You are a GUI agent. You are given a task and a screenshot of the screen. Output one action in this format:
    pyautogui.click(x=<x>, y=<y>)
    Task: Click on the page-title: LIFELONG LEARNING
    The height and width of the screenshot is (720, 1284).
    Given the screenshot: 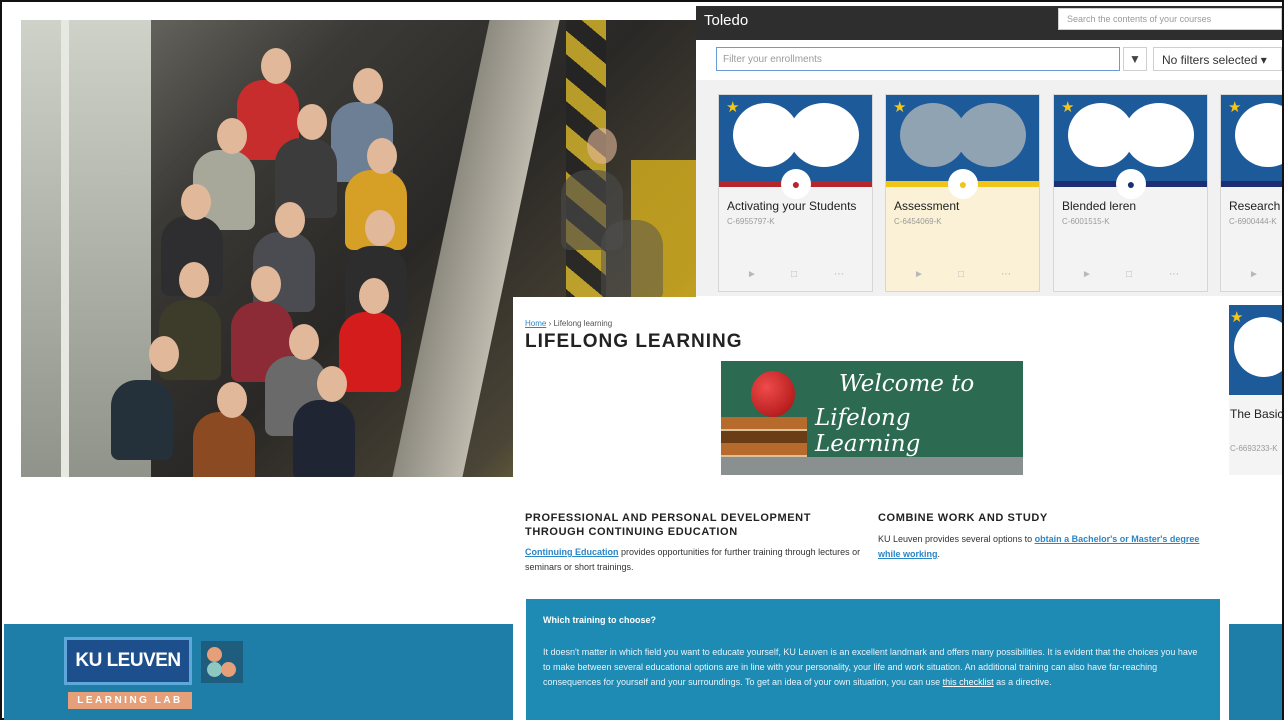 What is the action you would take?
    pyautogui.click(x=634, y=341)
    